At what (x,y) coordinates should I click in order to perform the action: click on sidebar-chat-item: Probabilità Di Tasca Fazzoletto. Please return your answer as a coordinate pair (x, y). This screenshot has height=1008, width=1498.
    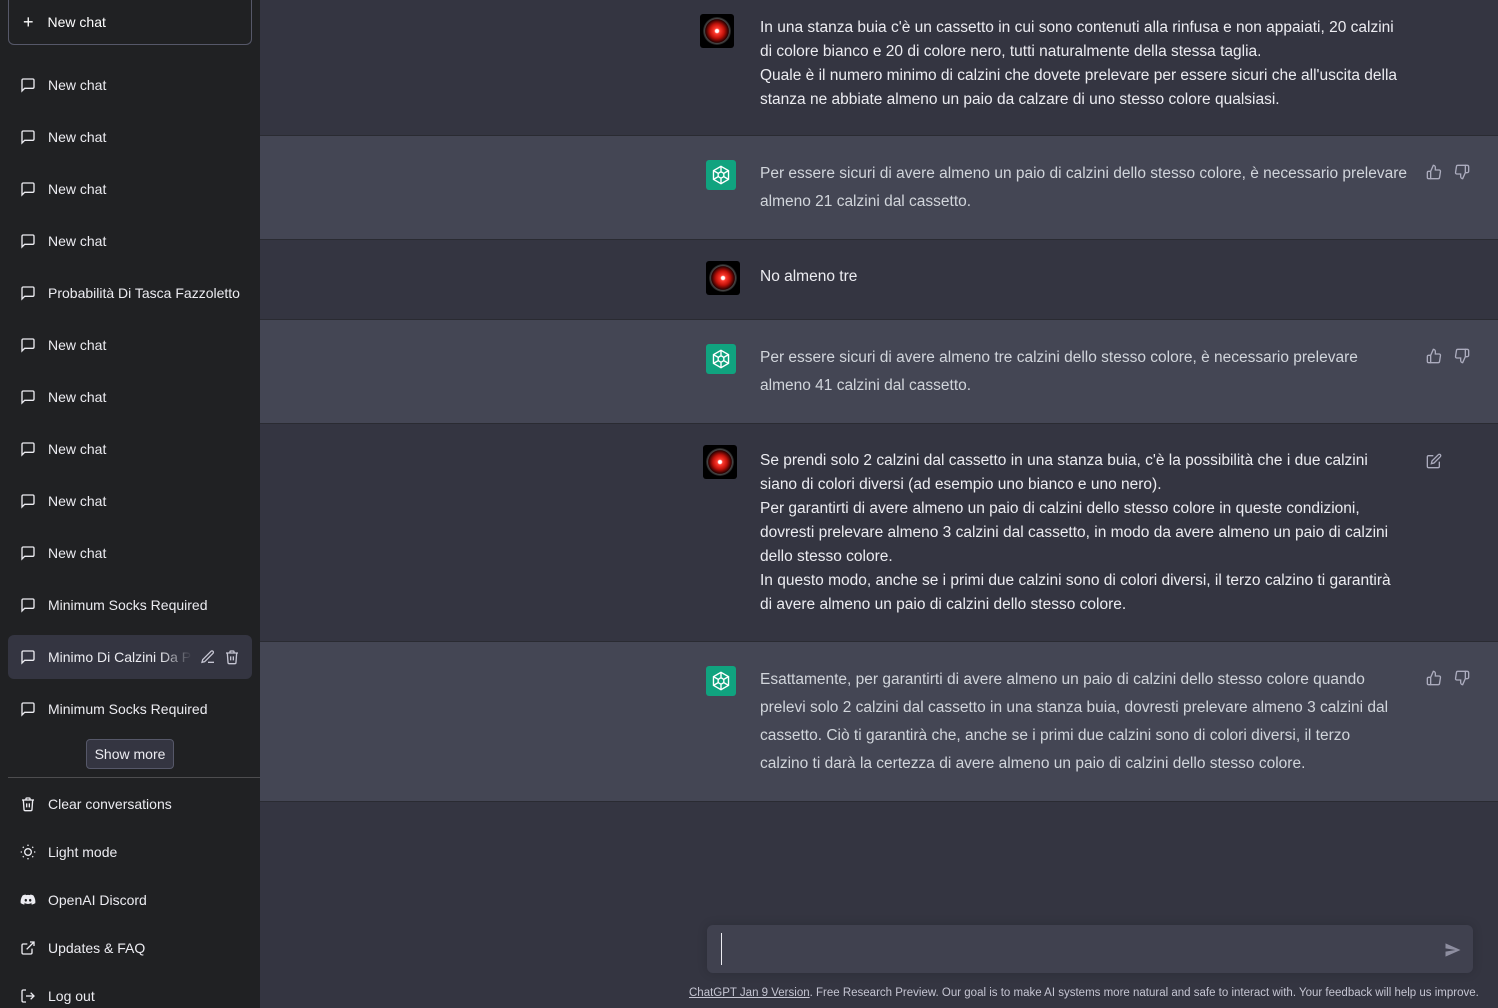
    Looking at the image, I should click on (130, 293).